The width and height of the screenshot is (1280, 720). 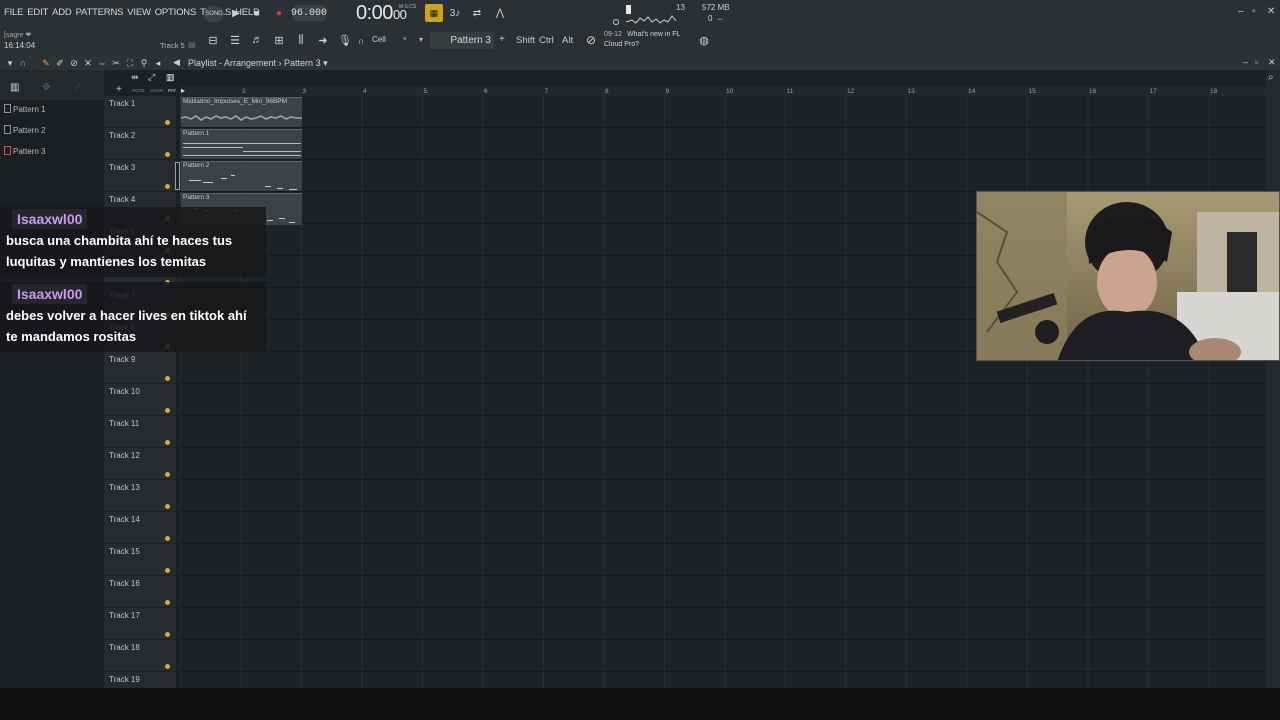 I want to click on metronome-icon: ⋀, so click(x=500, y=13).